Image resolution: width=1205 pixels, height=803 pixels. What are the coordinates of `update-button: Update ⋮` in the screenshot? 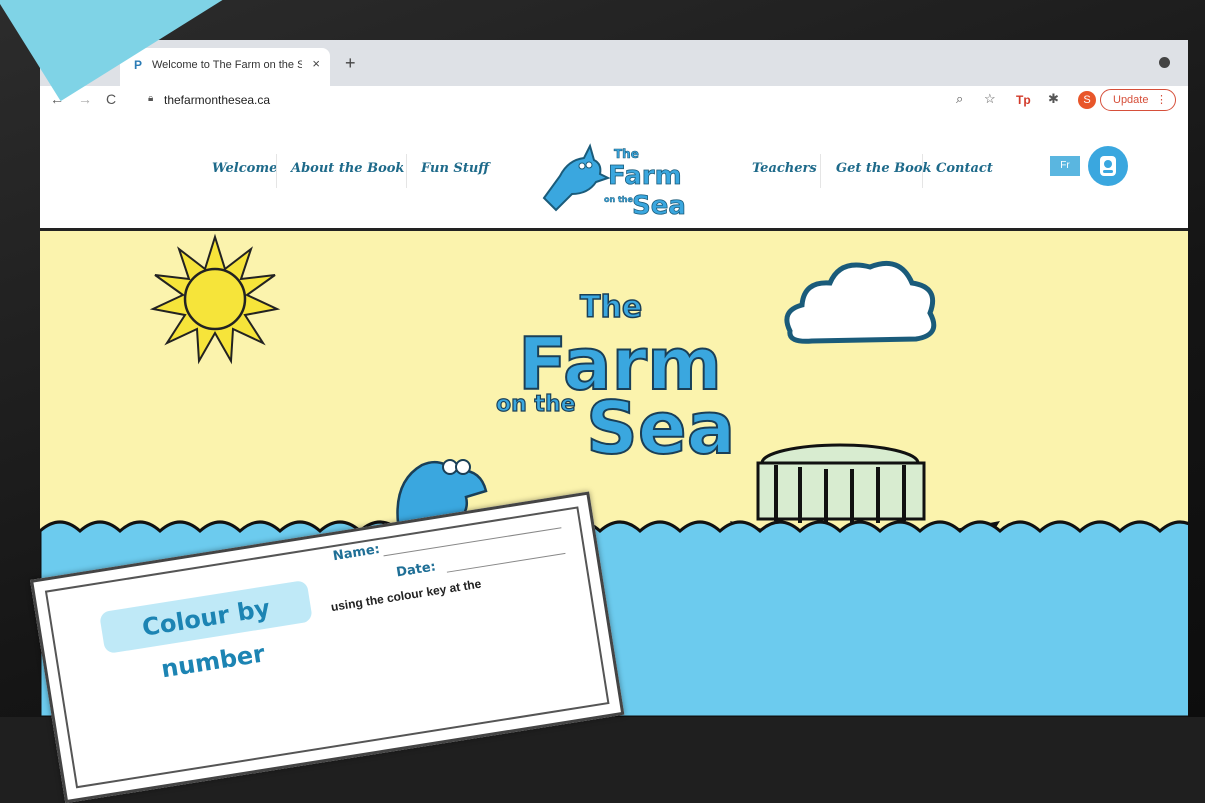 It's located at (1138, 100).